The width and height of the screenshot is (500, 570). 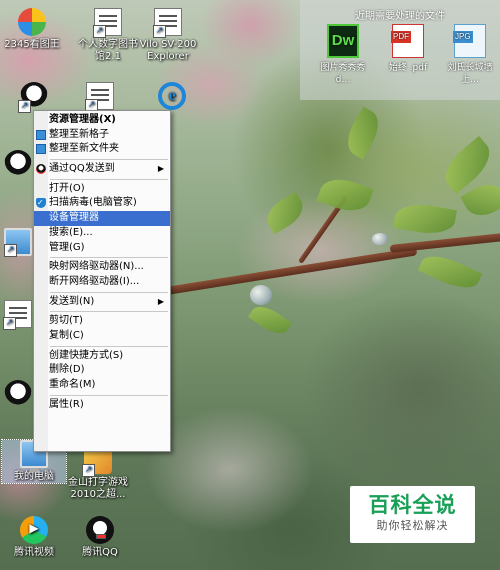 I want to click on desktop-icon-my-documents, so click(x=34, y=97).